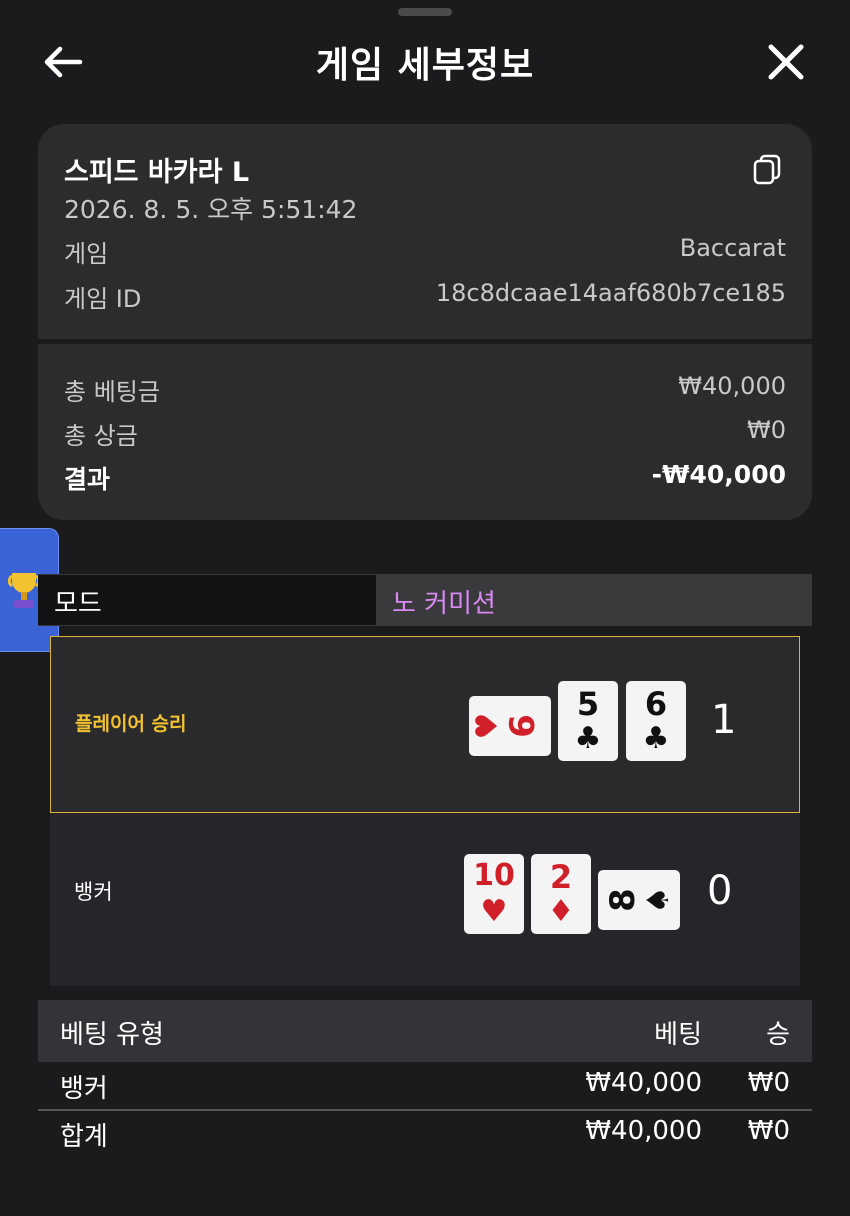  I want to click on player-card-2: 5 ♣, so click(588, 721).